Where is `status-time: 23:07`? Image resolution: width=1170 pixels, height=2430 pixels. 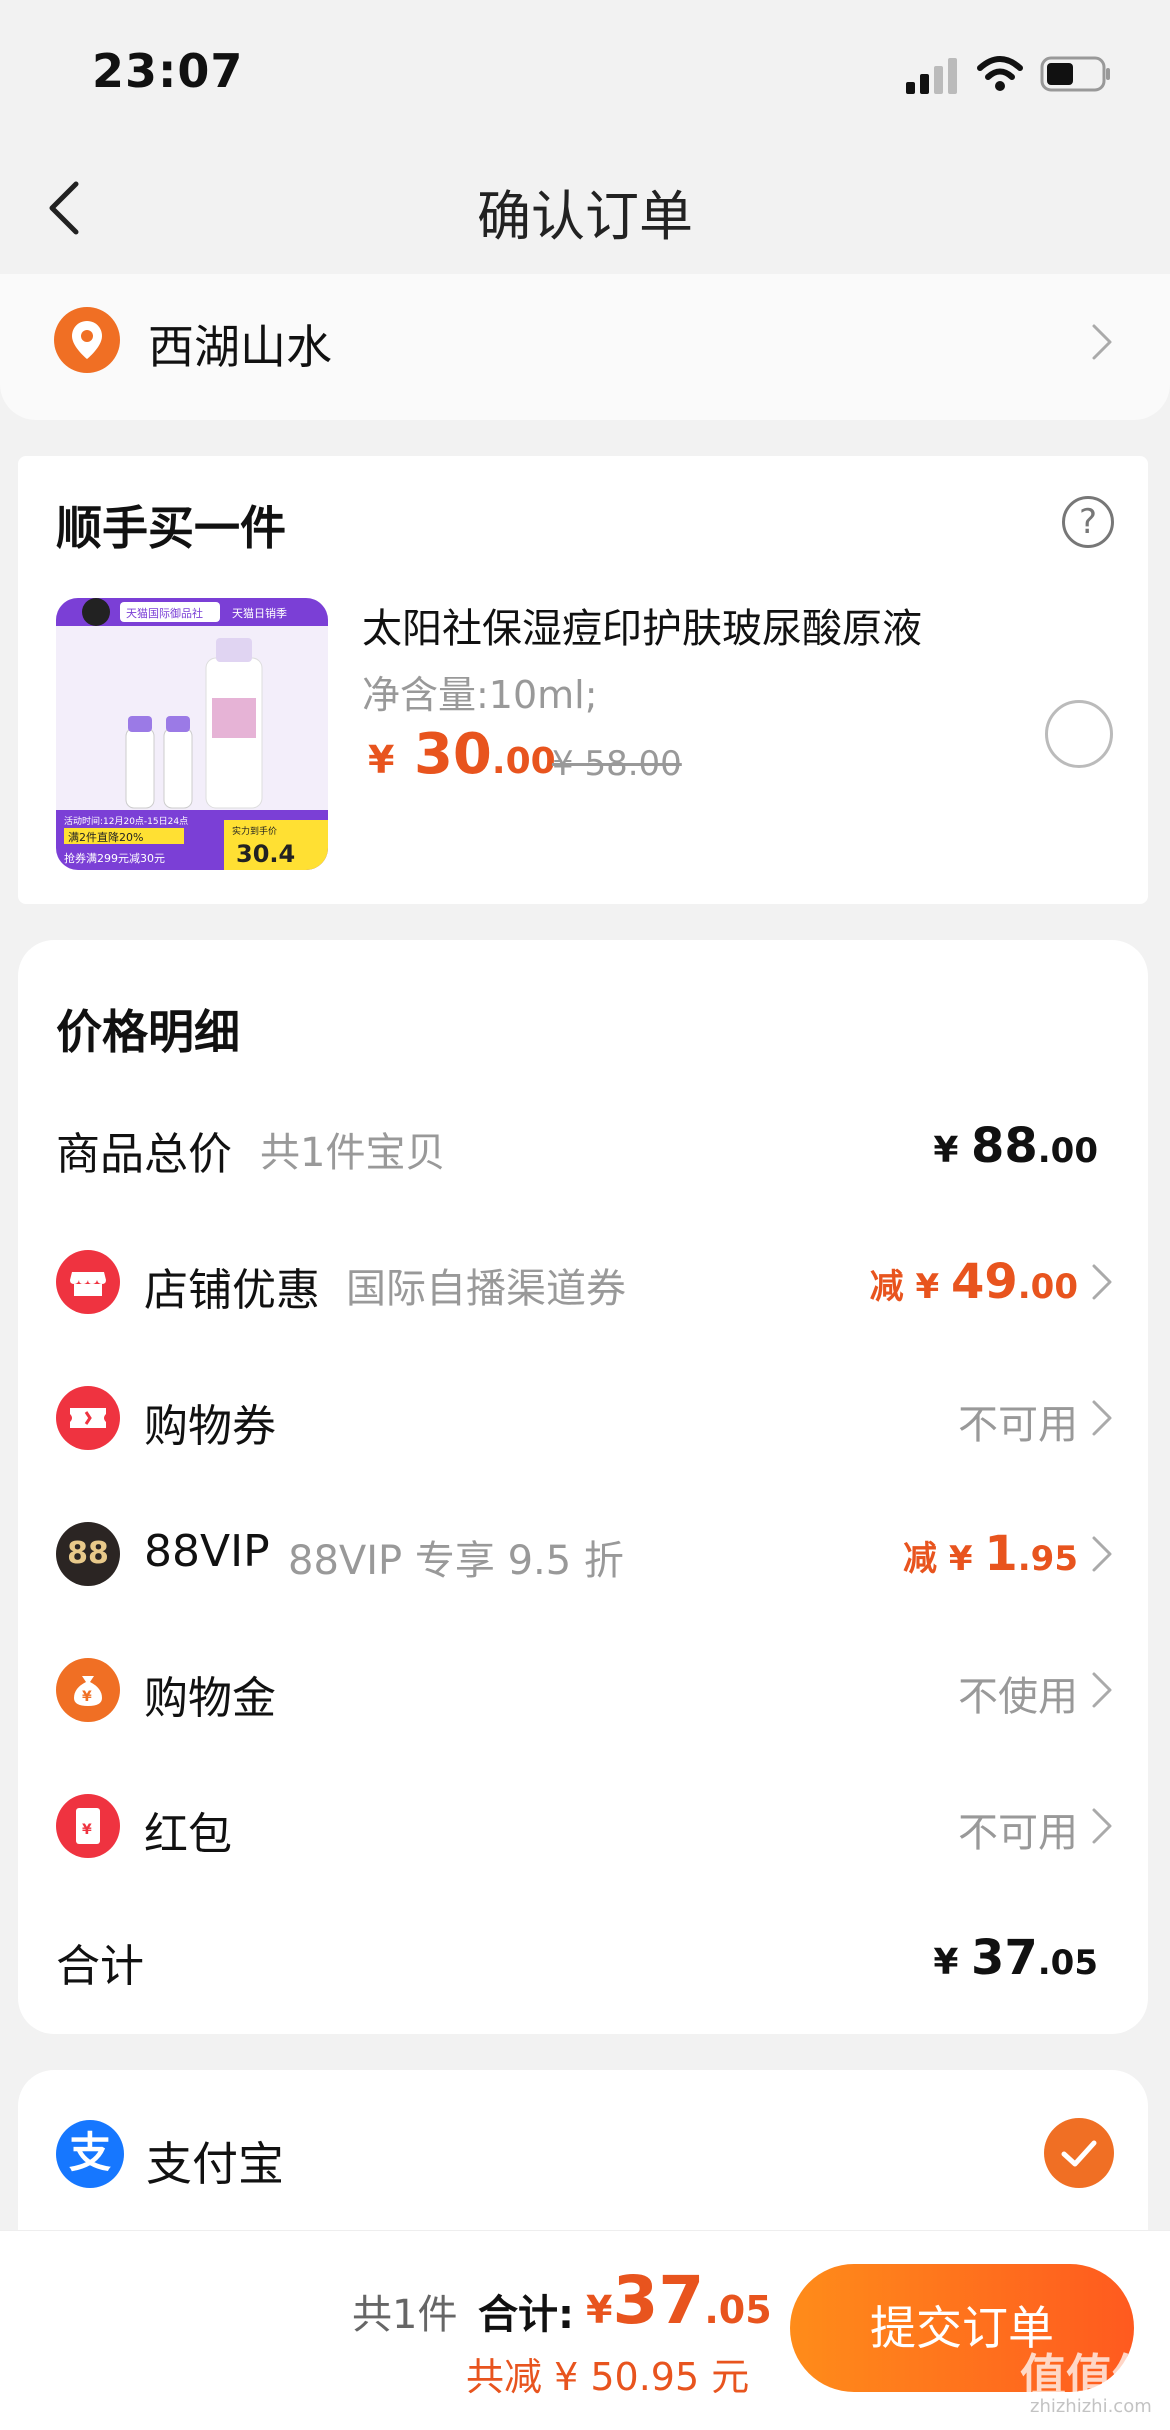
status-time: 23:07 is located at coordinates (168, 71).